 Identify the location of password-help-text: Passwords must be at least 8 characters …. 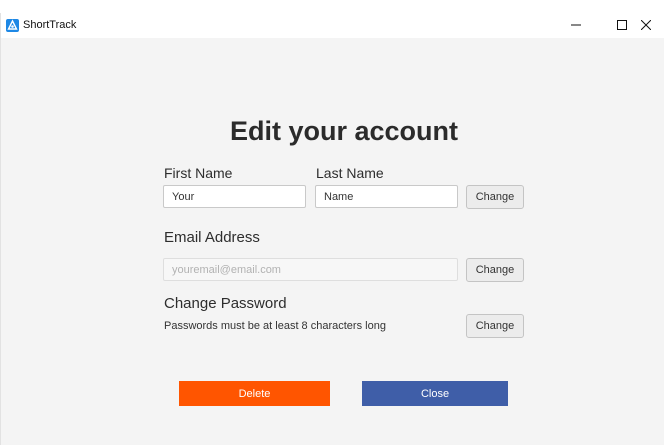
(275, 326).